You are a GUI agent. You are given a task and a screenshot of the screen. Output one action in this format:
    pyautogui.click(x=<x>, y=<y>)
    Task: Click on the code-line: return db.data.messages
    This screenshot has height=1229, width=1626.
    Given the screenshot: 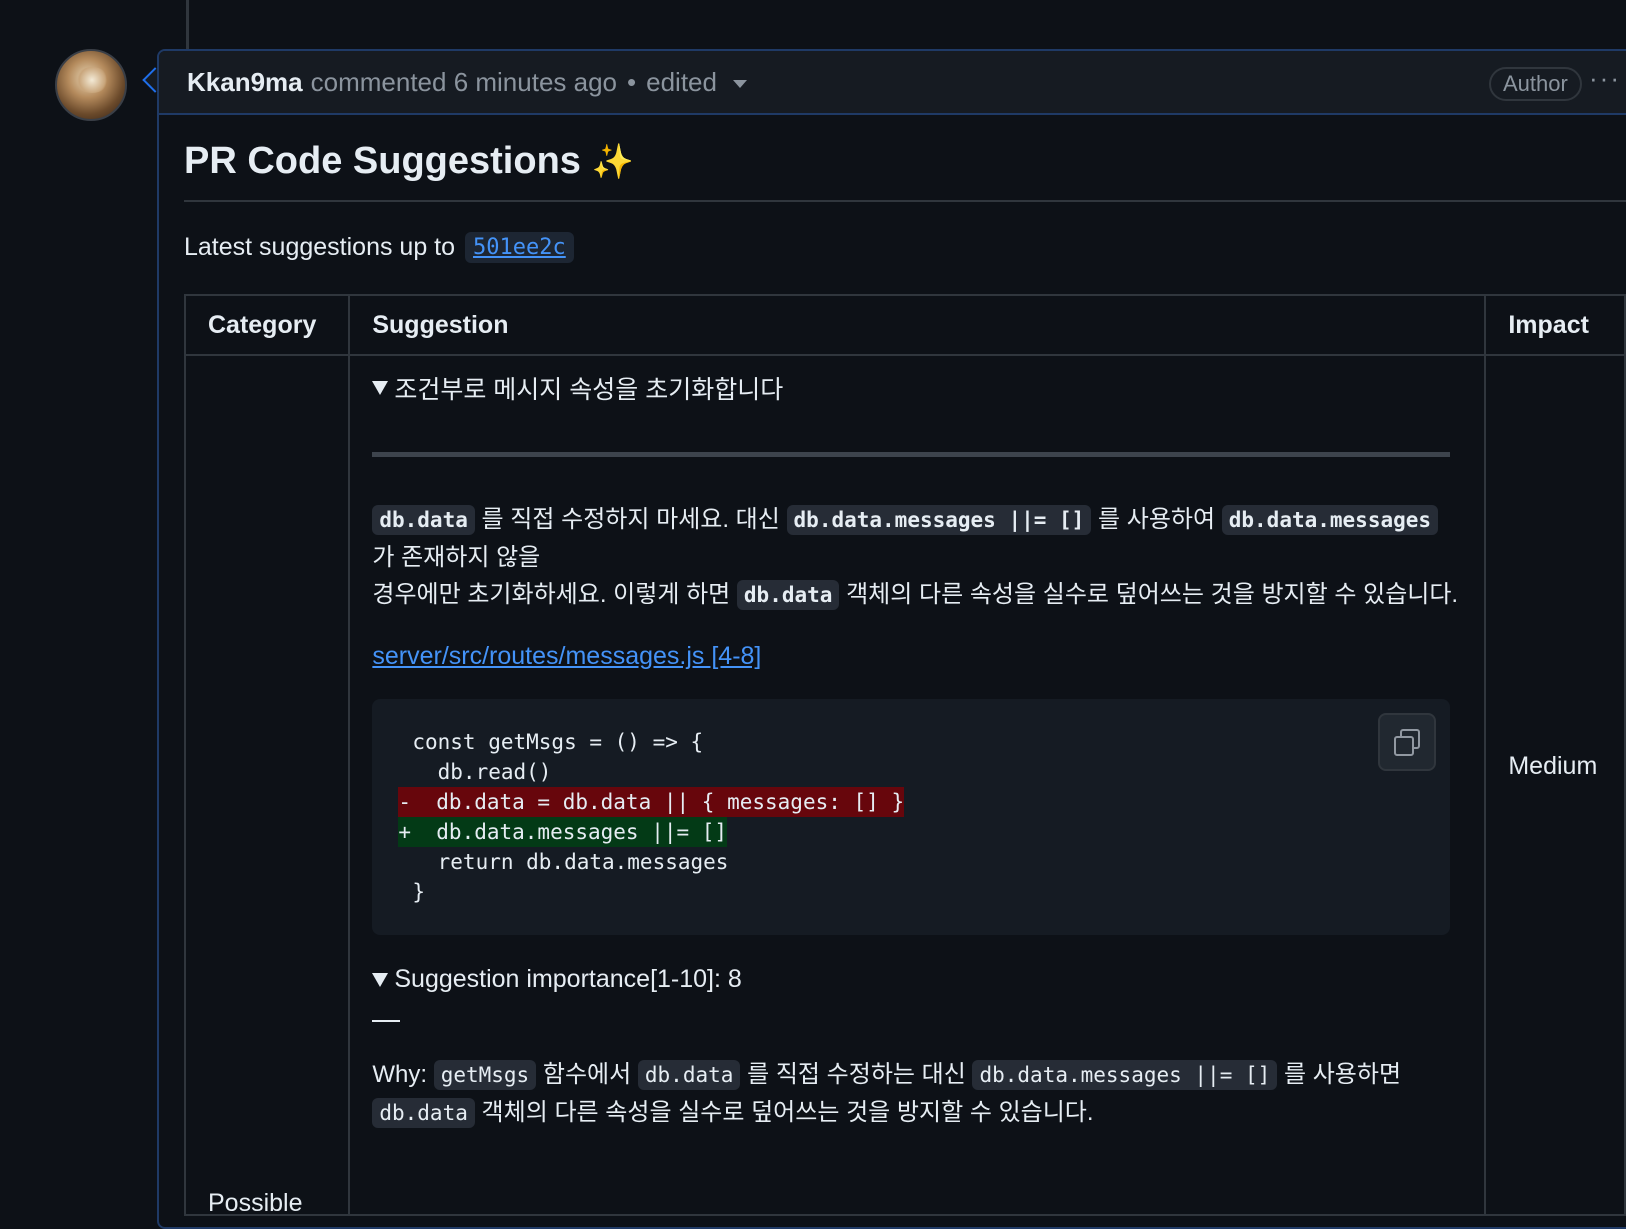 What is the action you would take?
    pyautogui.click(x=570, y=862)
    